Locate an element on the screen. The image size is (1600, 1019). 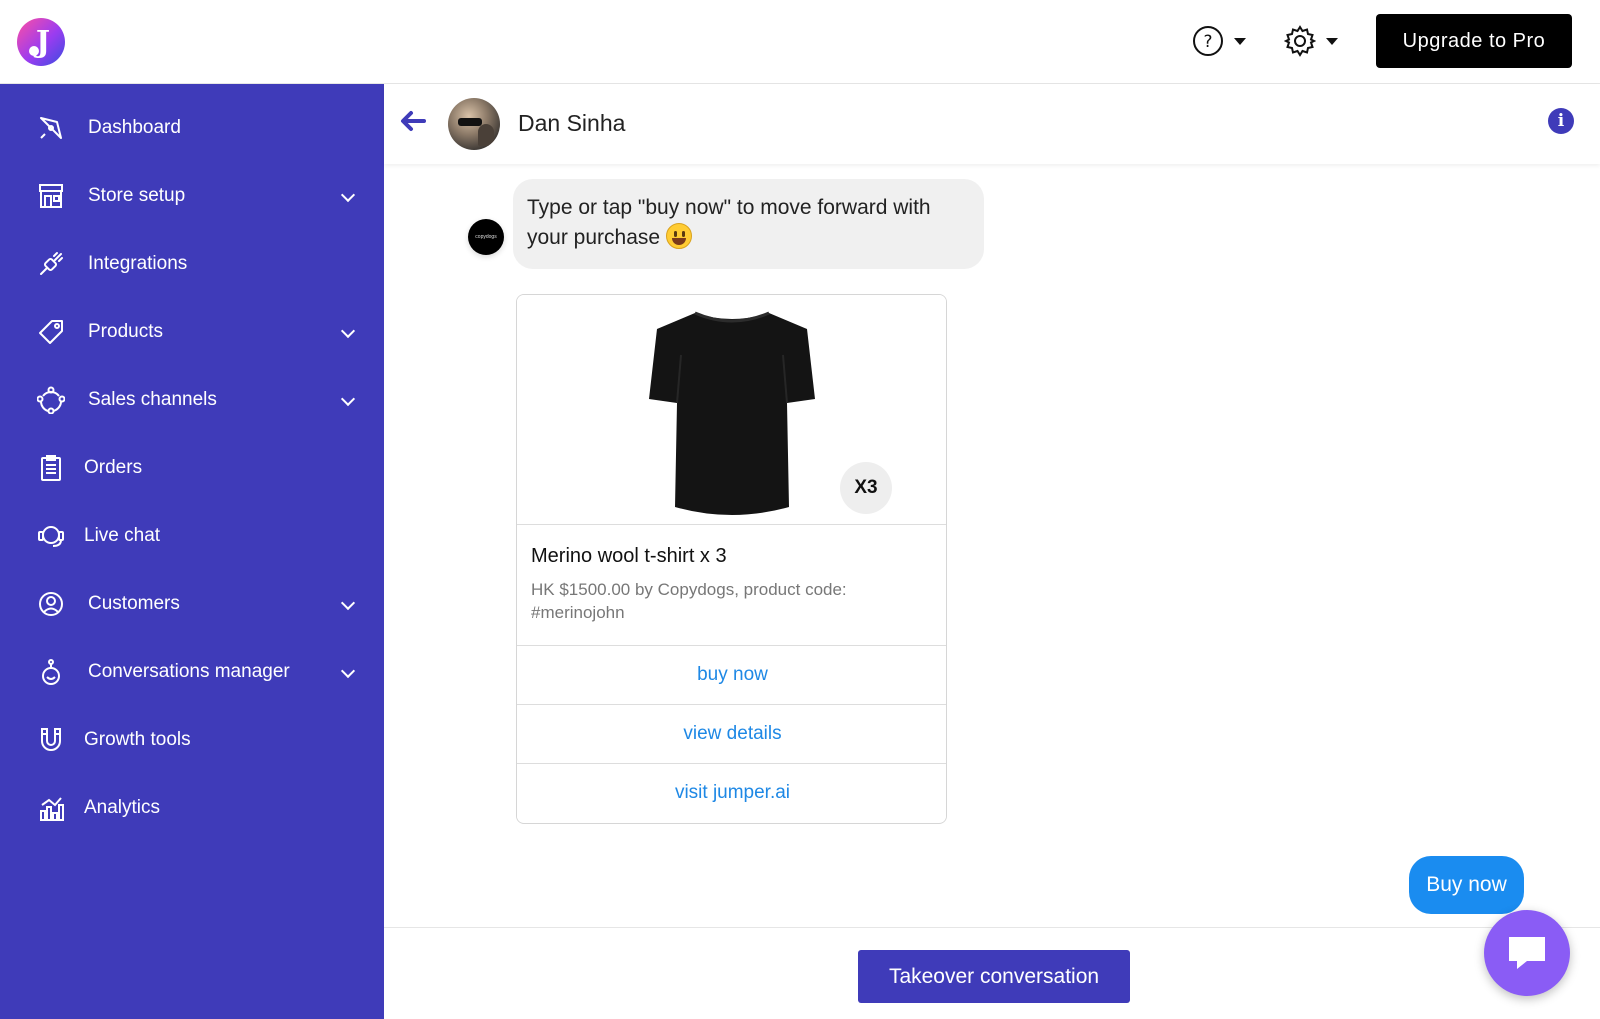
plug-icon is located at coordinates (51, 264).